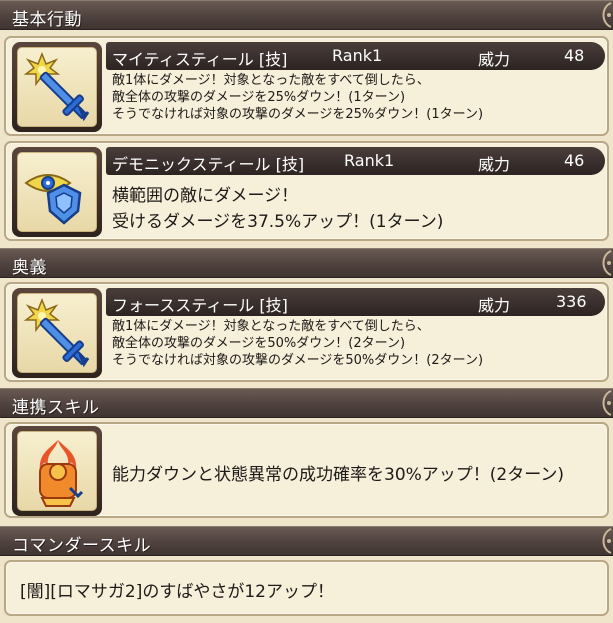 The width and height of the screenshot is (613, 623). What do you see at coordinates (571, 301) in the screenshot?
I see `power-value: 336` at bounding box center [571, 301].